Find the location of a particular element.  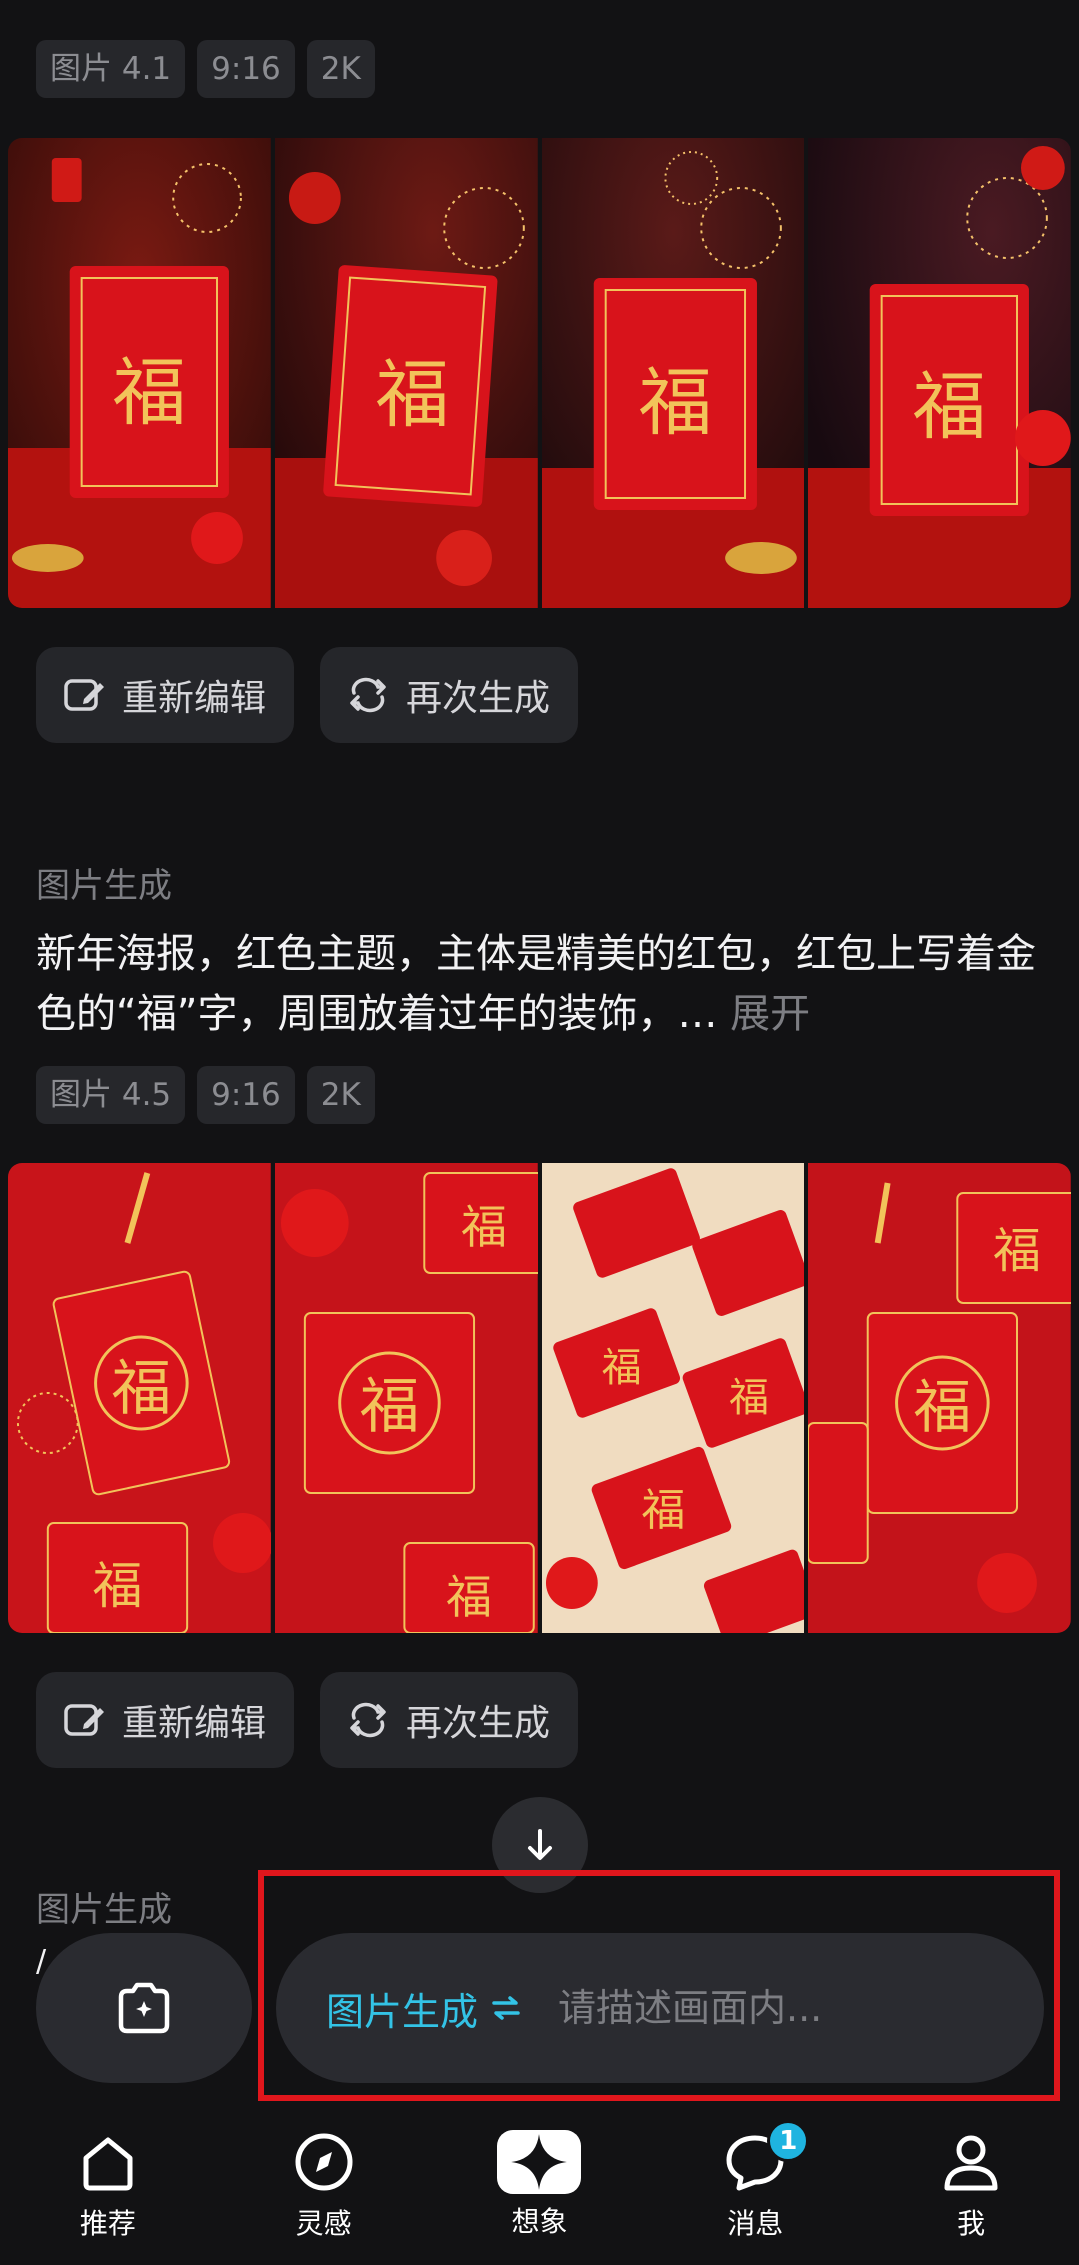

model-tag: 图片 4.5 is located at coordinates (111, 1095).